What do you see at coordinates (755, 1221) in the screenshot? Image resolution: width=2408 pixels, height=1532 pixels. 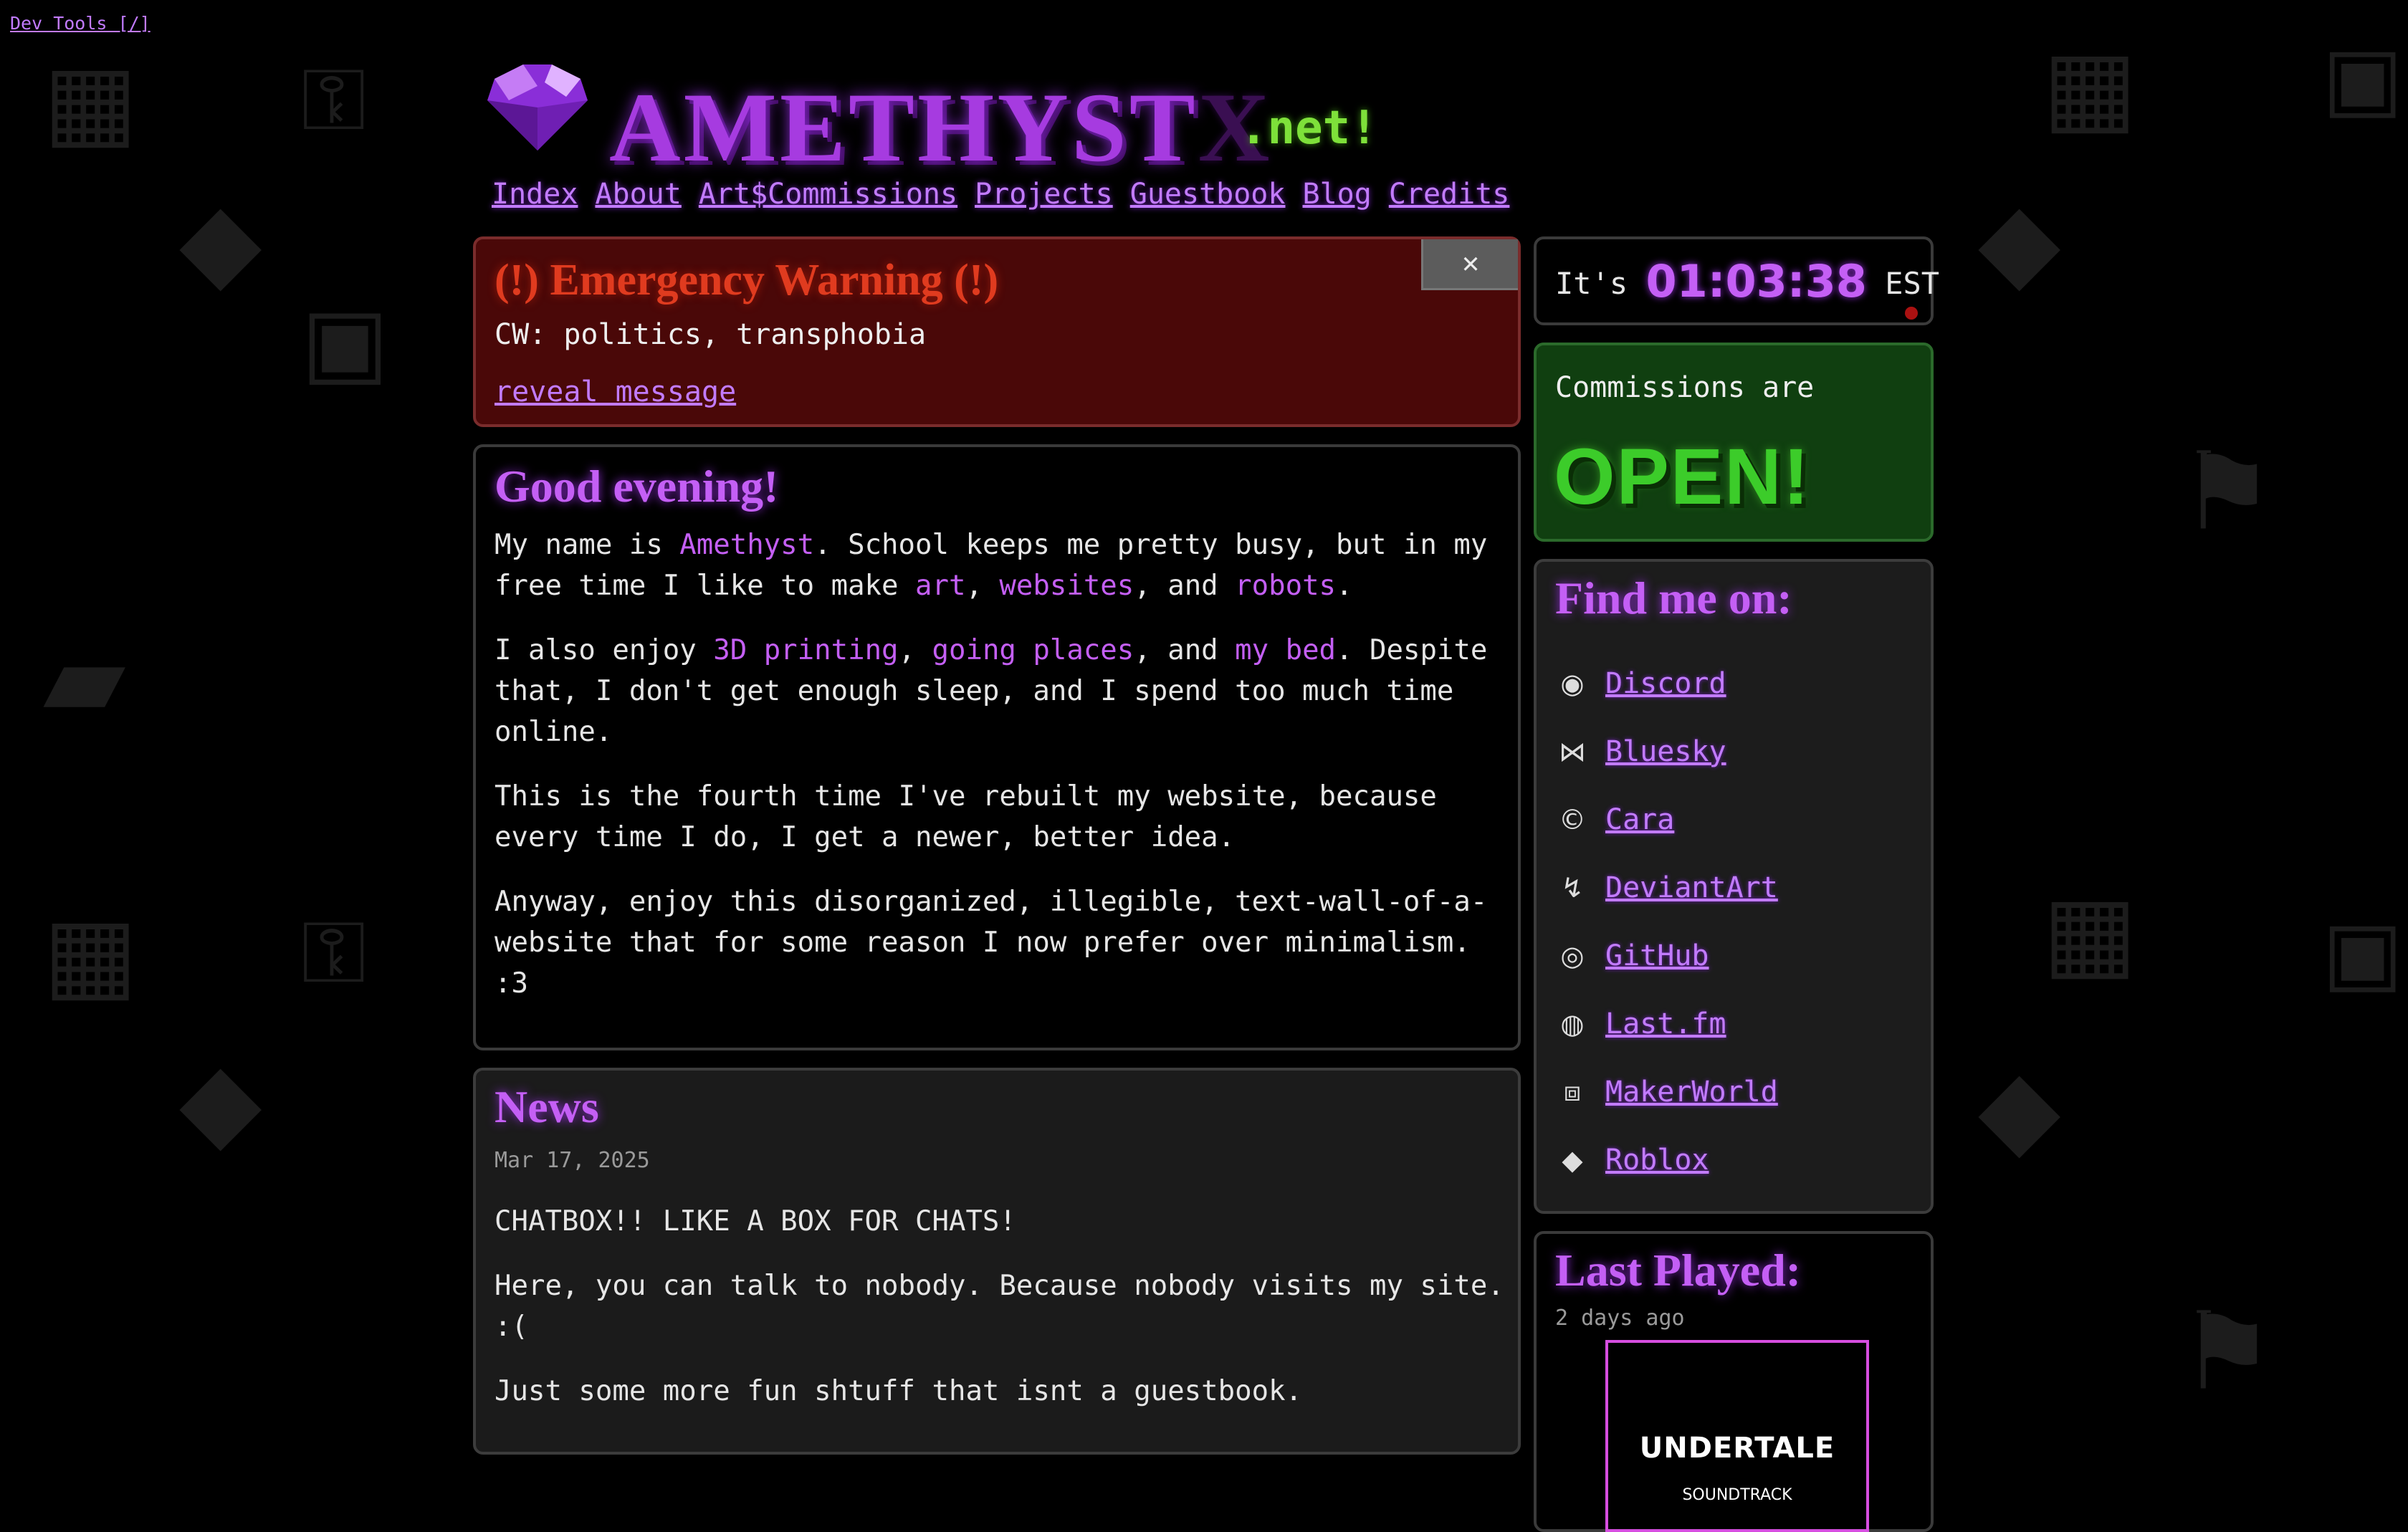 I see `news-paragraph: CHATBOX!! LIKE A BOX FOR CHATS!` at bounding box center [755, 1221].